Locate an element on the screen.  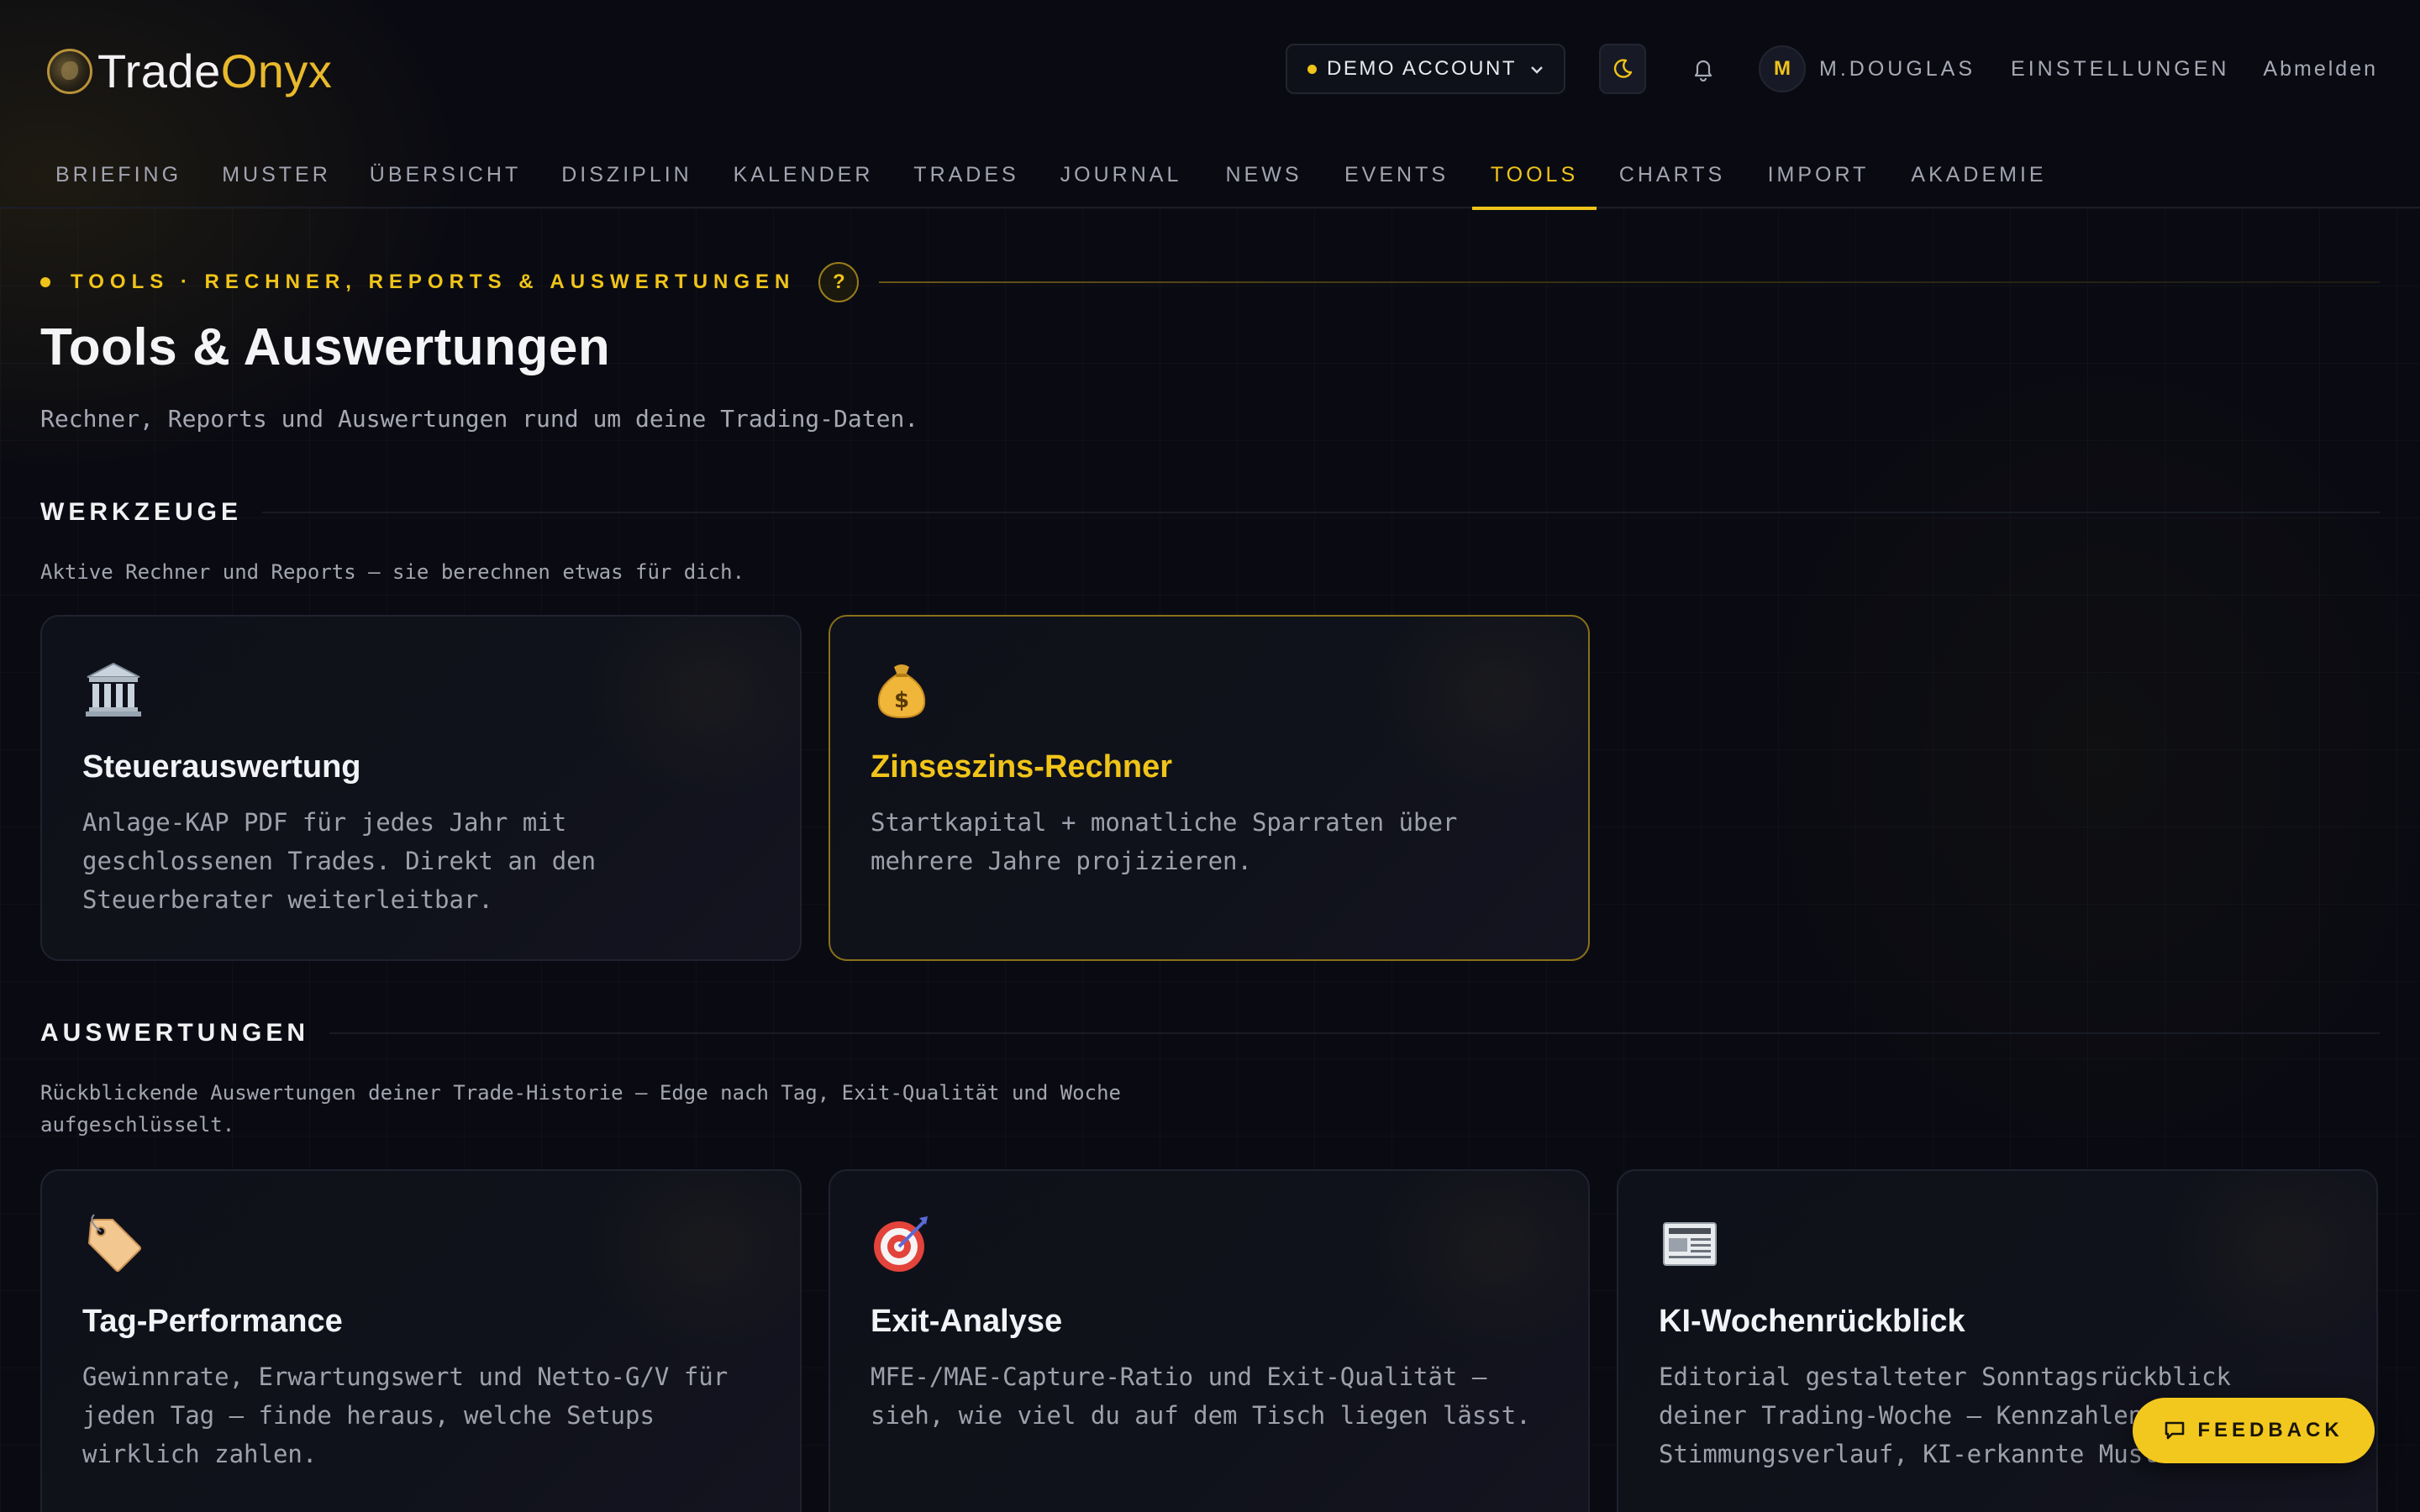
newspaper-icon is located at coordinates (1690, 1244).